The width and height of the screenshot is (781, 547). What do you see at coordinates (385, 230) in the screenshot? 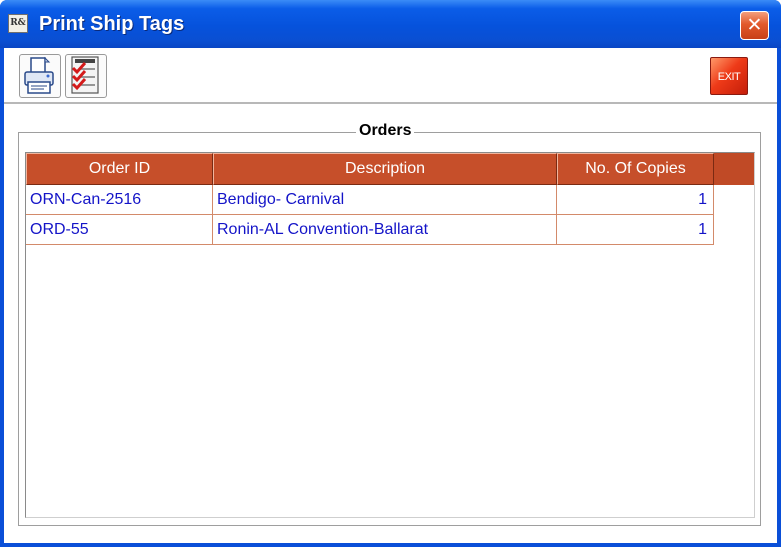
I see `cell-description: Ronin-AL Convention-Ballarat` at bounding box center [385, 230].